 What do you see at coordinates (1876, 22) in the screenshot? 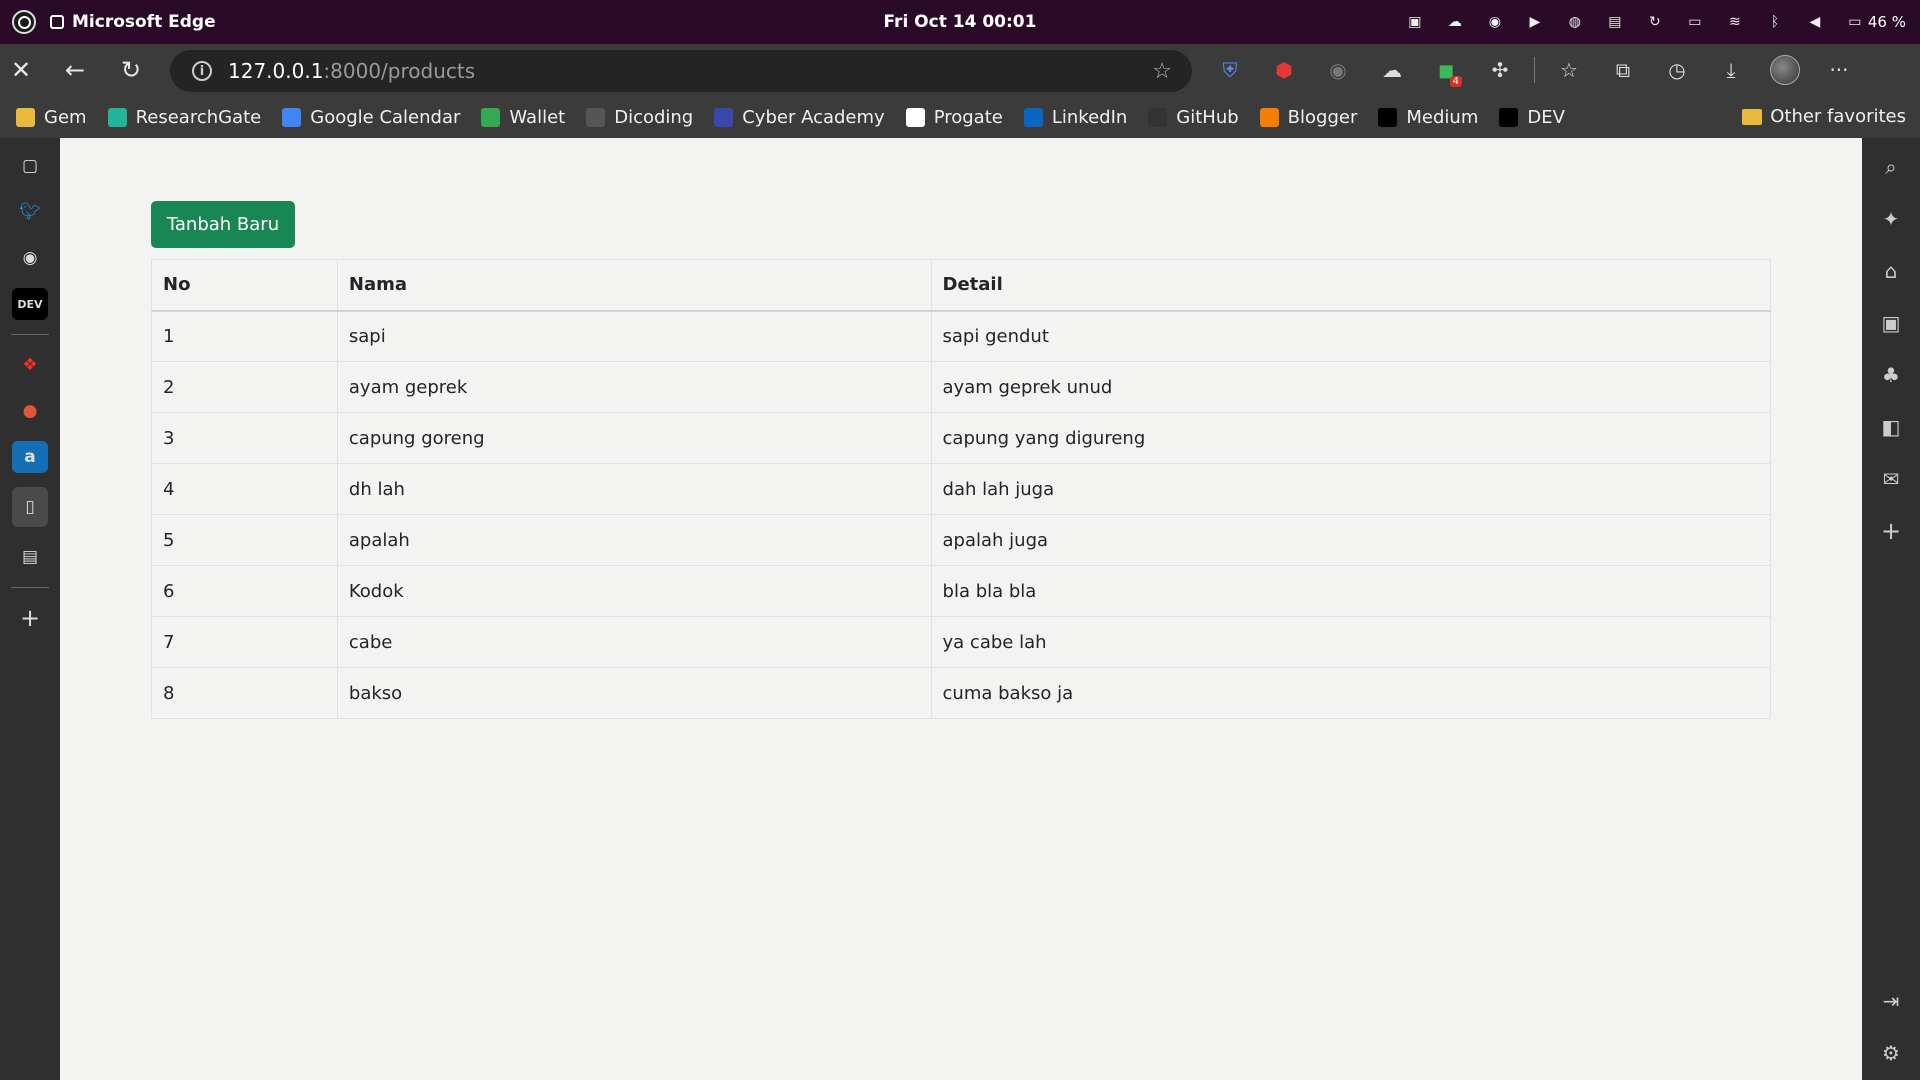
I see `battery-indicator: ▭ 46 %` at bounding box center [1876, 22].